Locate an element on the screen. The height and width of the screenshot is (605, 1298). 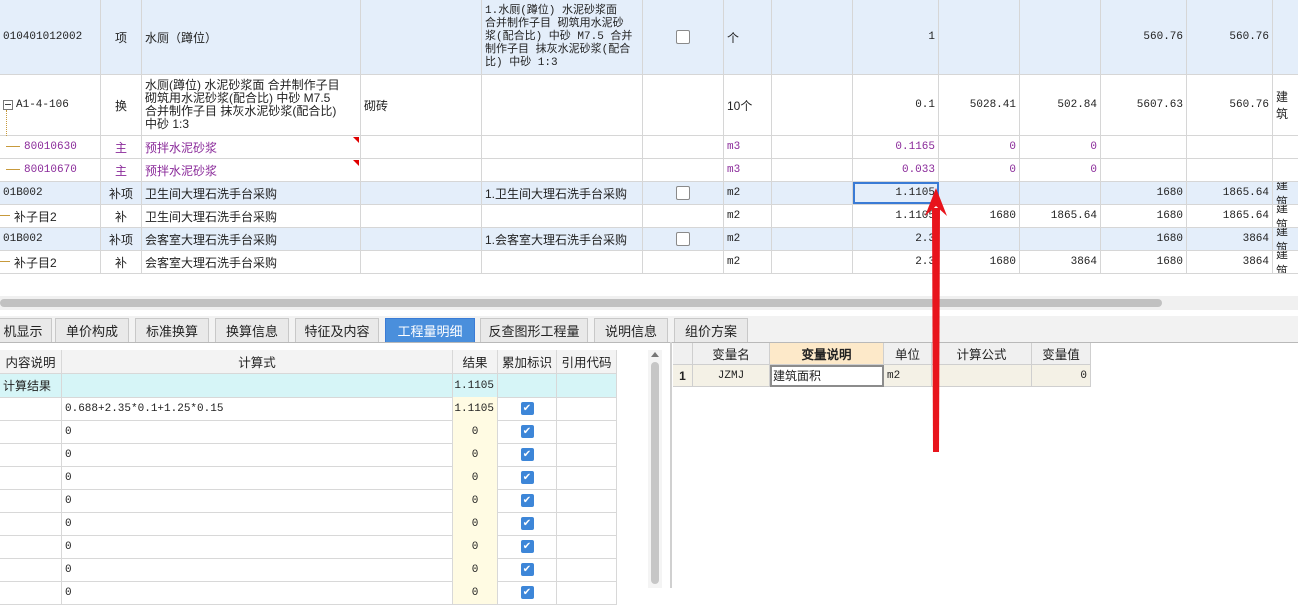
unit-cell: 个 is located at coordinates (748, 37).